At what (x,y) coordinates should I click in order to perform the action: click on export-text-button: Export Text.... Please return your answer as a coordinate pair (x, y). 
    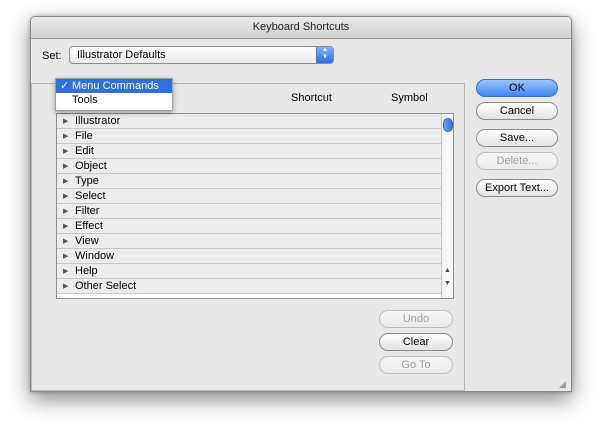
    Looking at the image, I should click on (517, 188).